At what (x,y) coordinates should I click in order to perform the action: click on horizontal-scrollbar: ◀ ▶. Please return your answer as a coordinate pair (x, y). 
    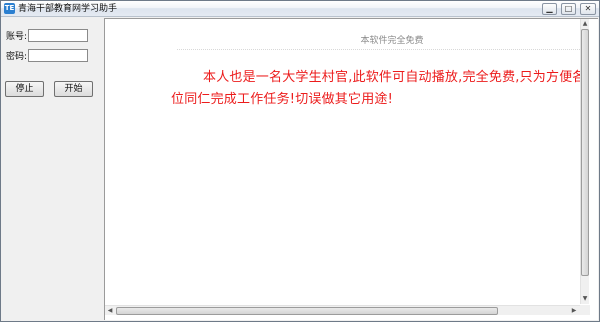
    Looking at the image, I should click on (342, 310).